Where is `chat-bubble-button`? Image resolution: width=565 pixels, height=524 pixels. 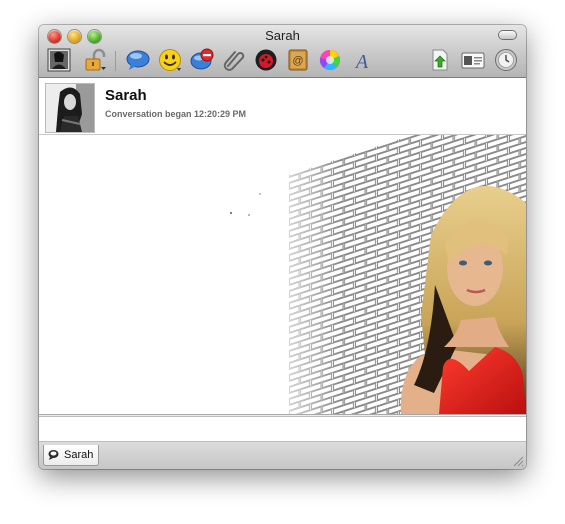
chat-bubble-button is located at coordinates (138, 60).